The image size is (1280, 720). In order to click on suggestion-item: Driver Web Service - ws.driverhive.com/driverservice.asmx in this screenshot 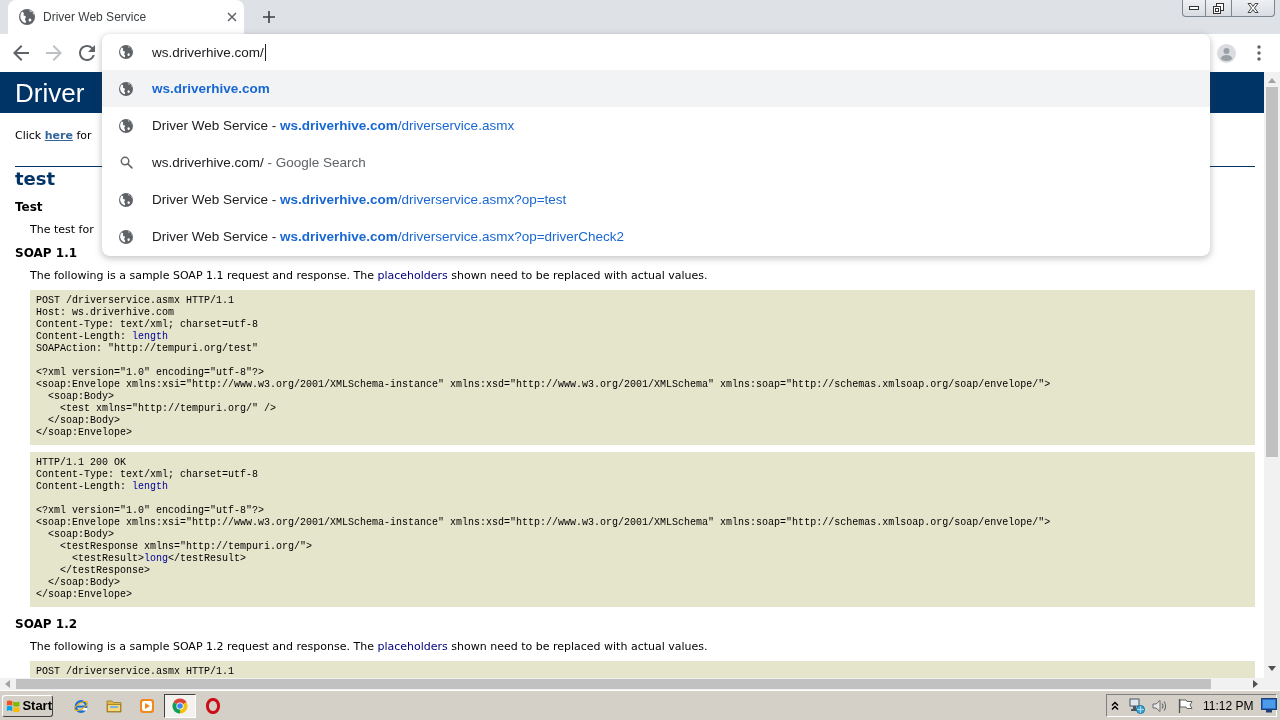, I will do `click(656, 125)`.